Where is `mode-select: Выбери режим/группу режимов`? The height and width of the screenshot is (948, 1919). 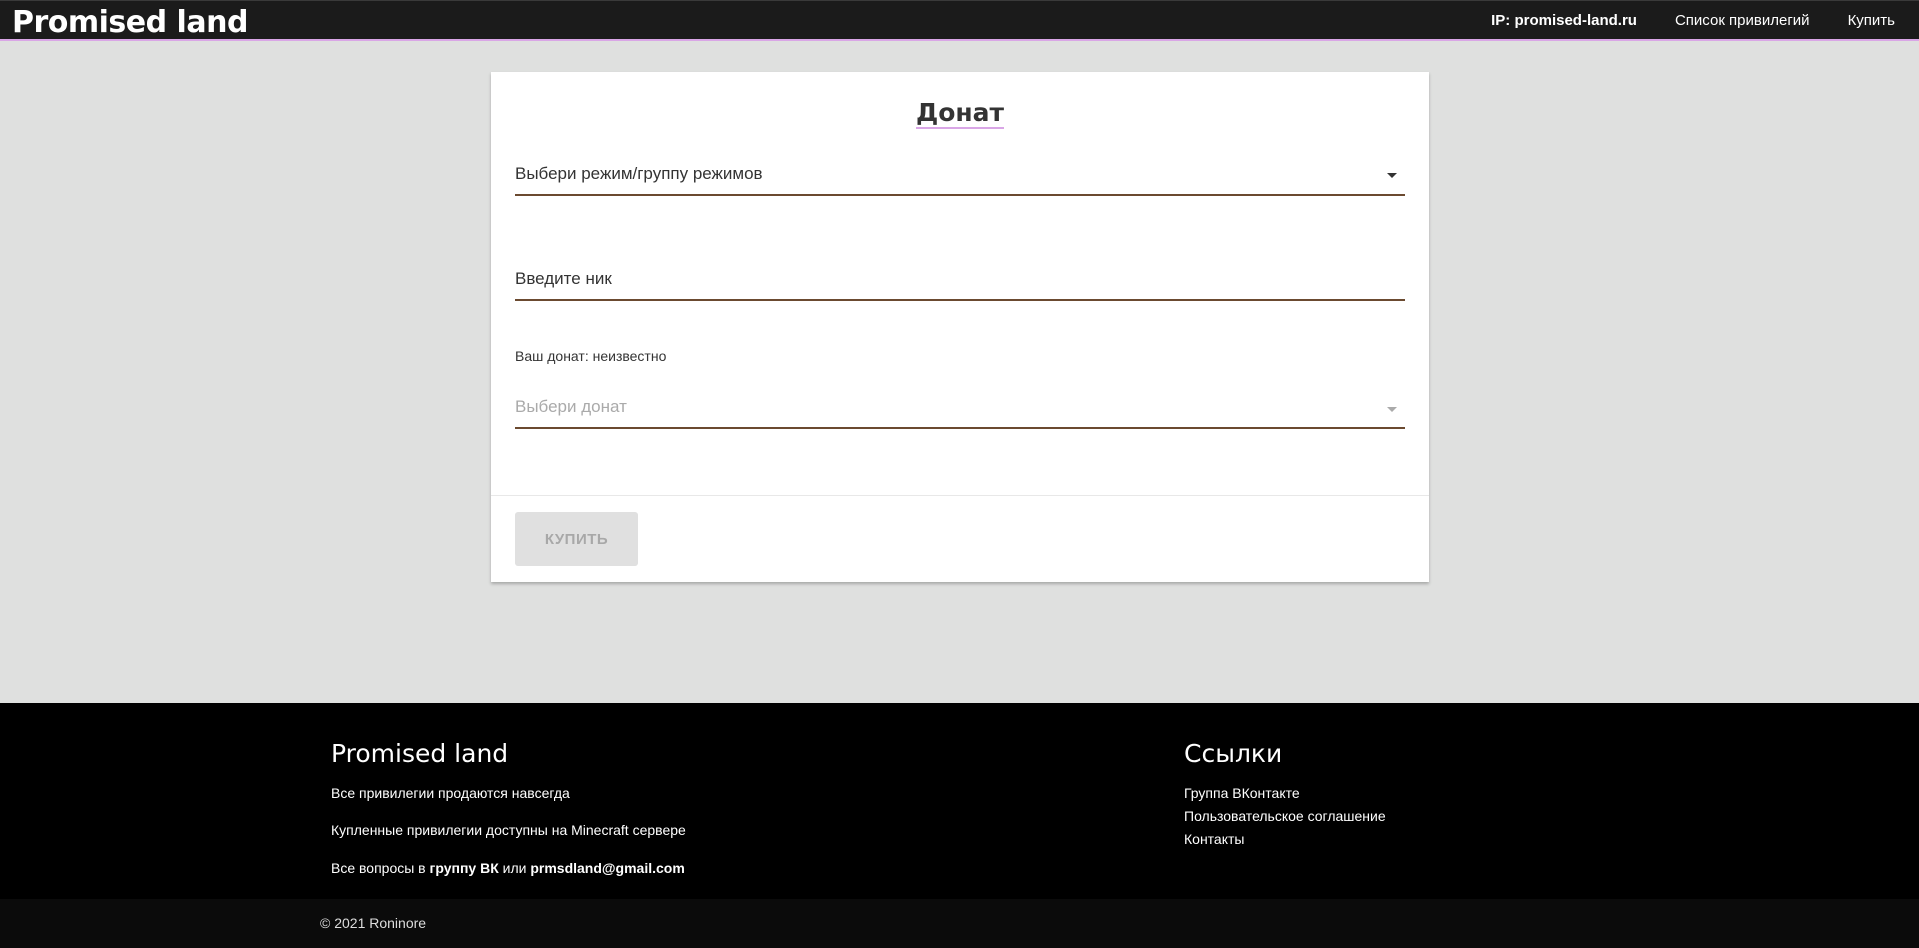
mode-select: Выбери режим/группу режимов is located at coordinates (960, 175).